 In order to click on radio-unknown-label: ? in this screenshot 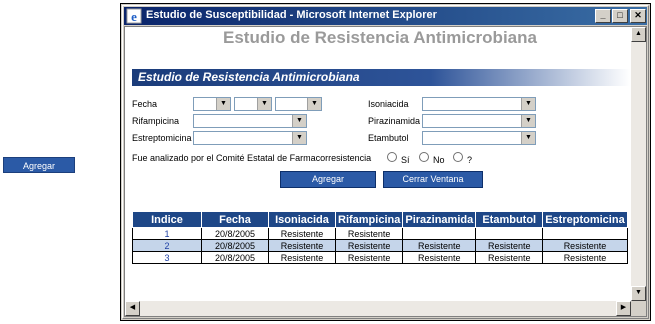, I will do `click(470, 160)`.